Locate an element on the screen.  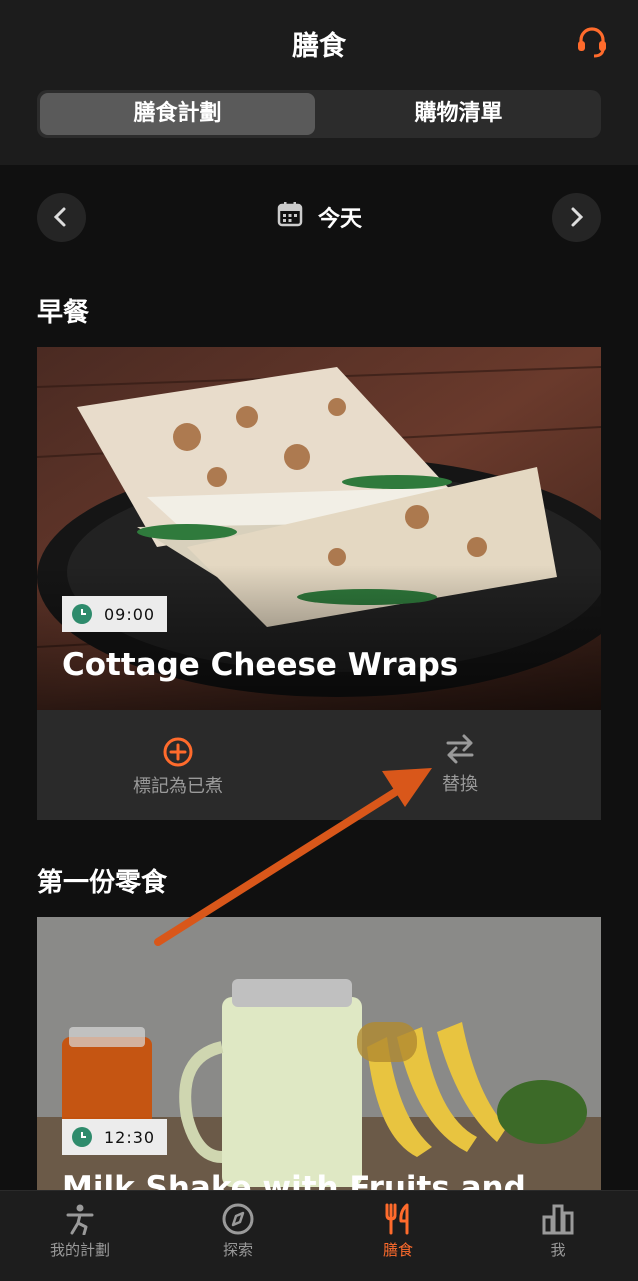
fork-knife-icon is located at coordinates (397, 1219).